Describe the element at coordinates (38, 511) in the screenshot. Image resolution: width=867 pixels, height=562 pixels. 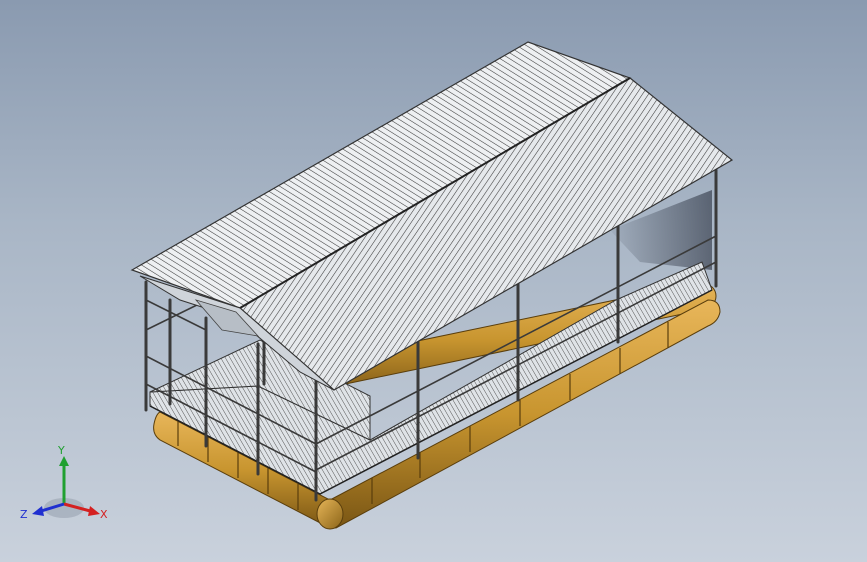
I see `z-arrow-icon` at that location.